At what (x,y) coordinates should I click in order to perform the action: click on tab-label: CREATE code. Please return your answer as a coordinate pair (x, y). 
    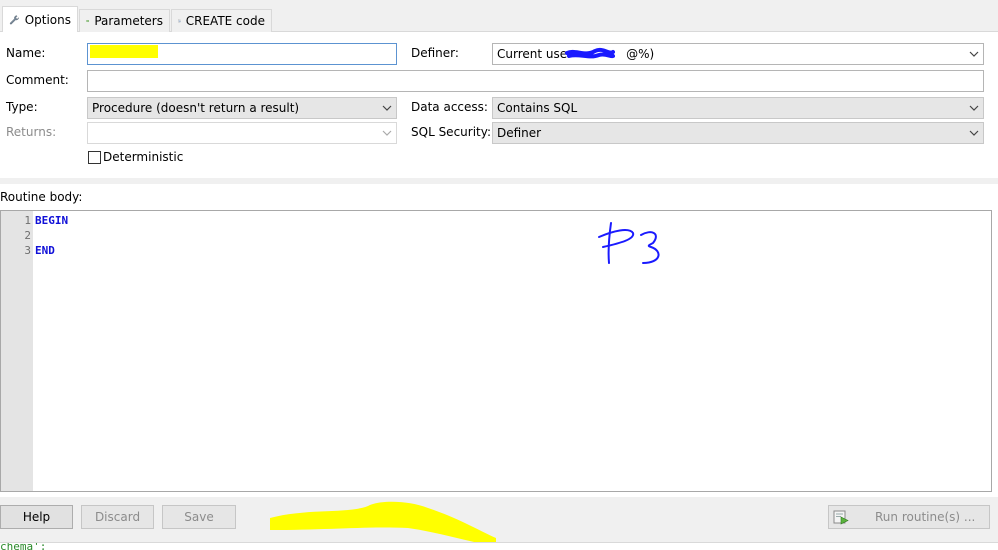
    Looking at the image, I should click on (225, 21).